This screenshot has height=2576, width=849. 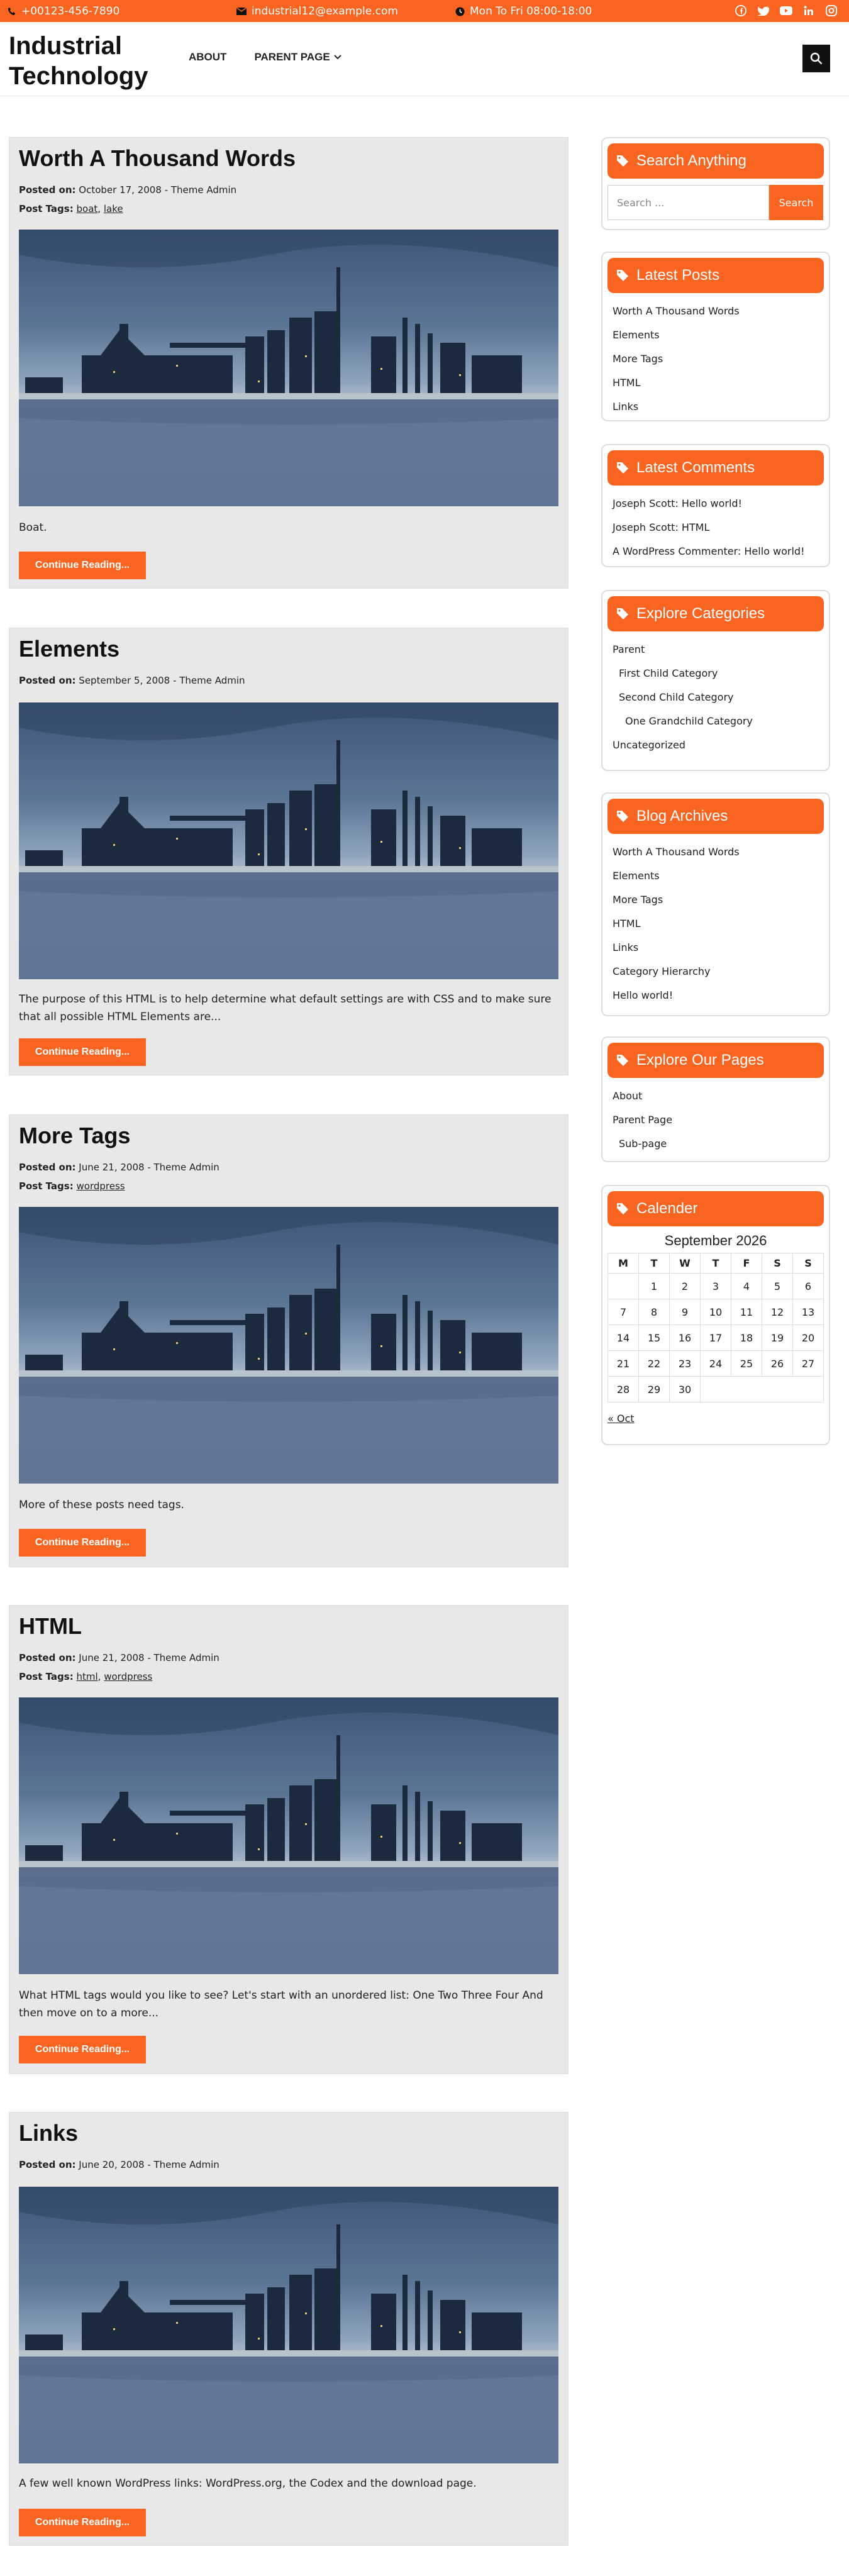 What do you see at coordinates (49, 2133) in the screenshot?
I see `post-title: Links` at bounding box center [49, 2133].